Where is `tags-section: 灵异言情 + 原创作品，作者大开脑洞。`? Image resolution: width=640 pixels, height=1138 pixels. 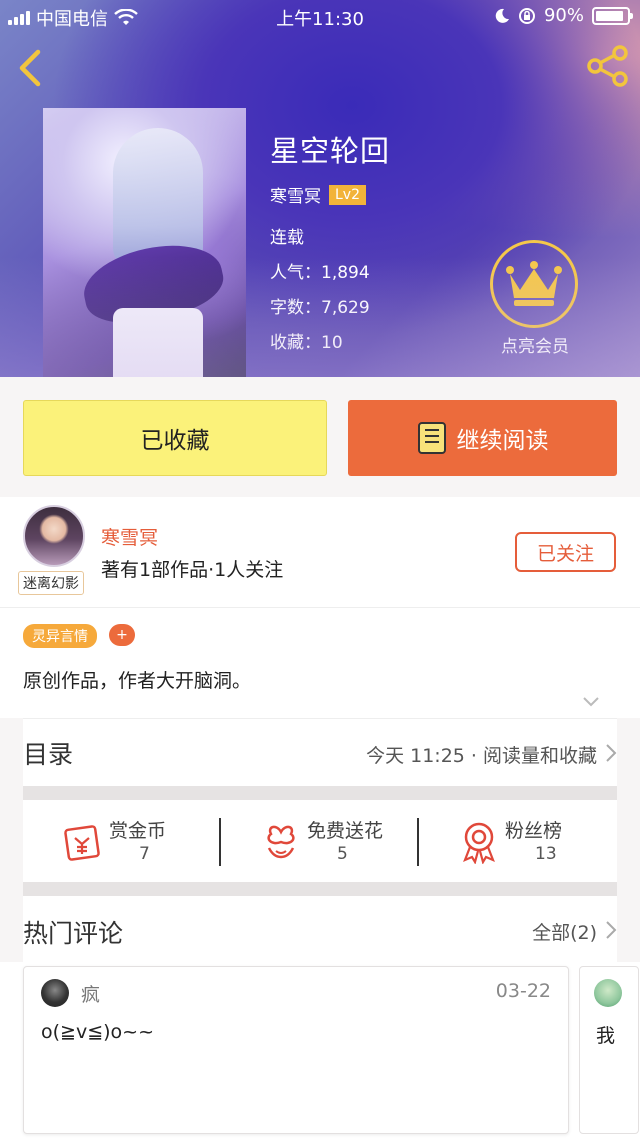
tags-section: 灵异言情 + 原创作品，作者大开脑洞。 is located at coordinates (320, 662).